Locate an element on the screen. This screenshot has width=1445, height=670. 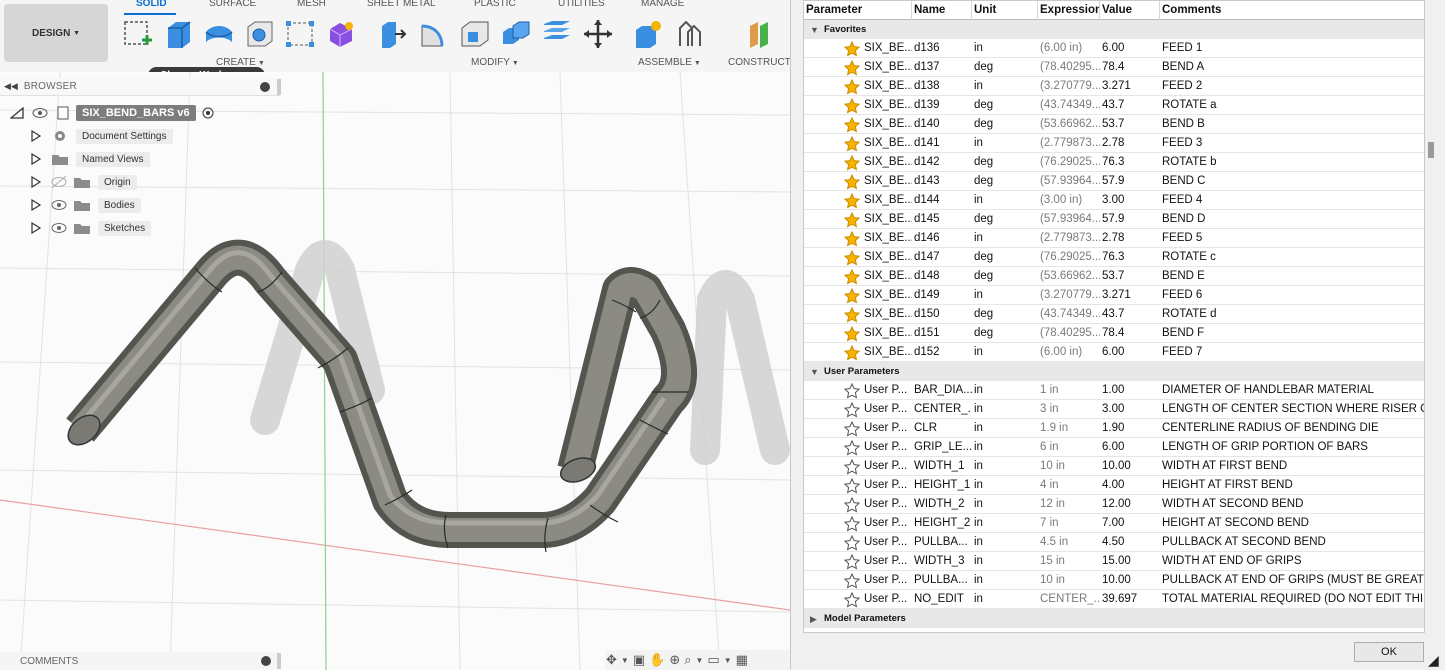
revolve-icon is located at coordinates (219, 34).